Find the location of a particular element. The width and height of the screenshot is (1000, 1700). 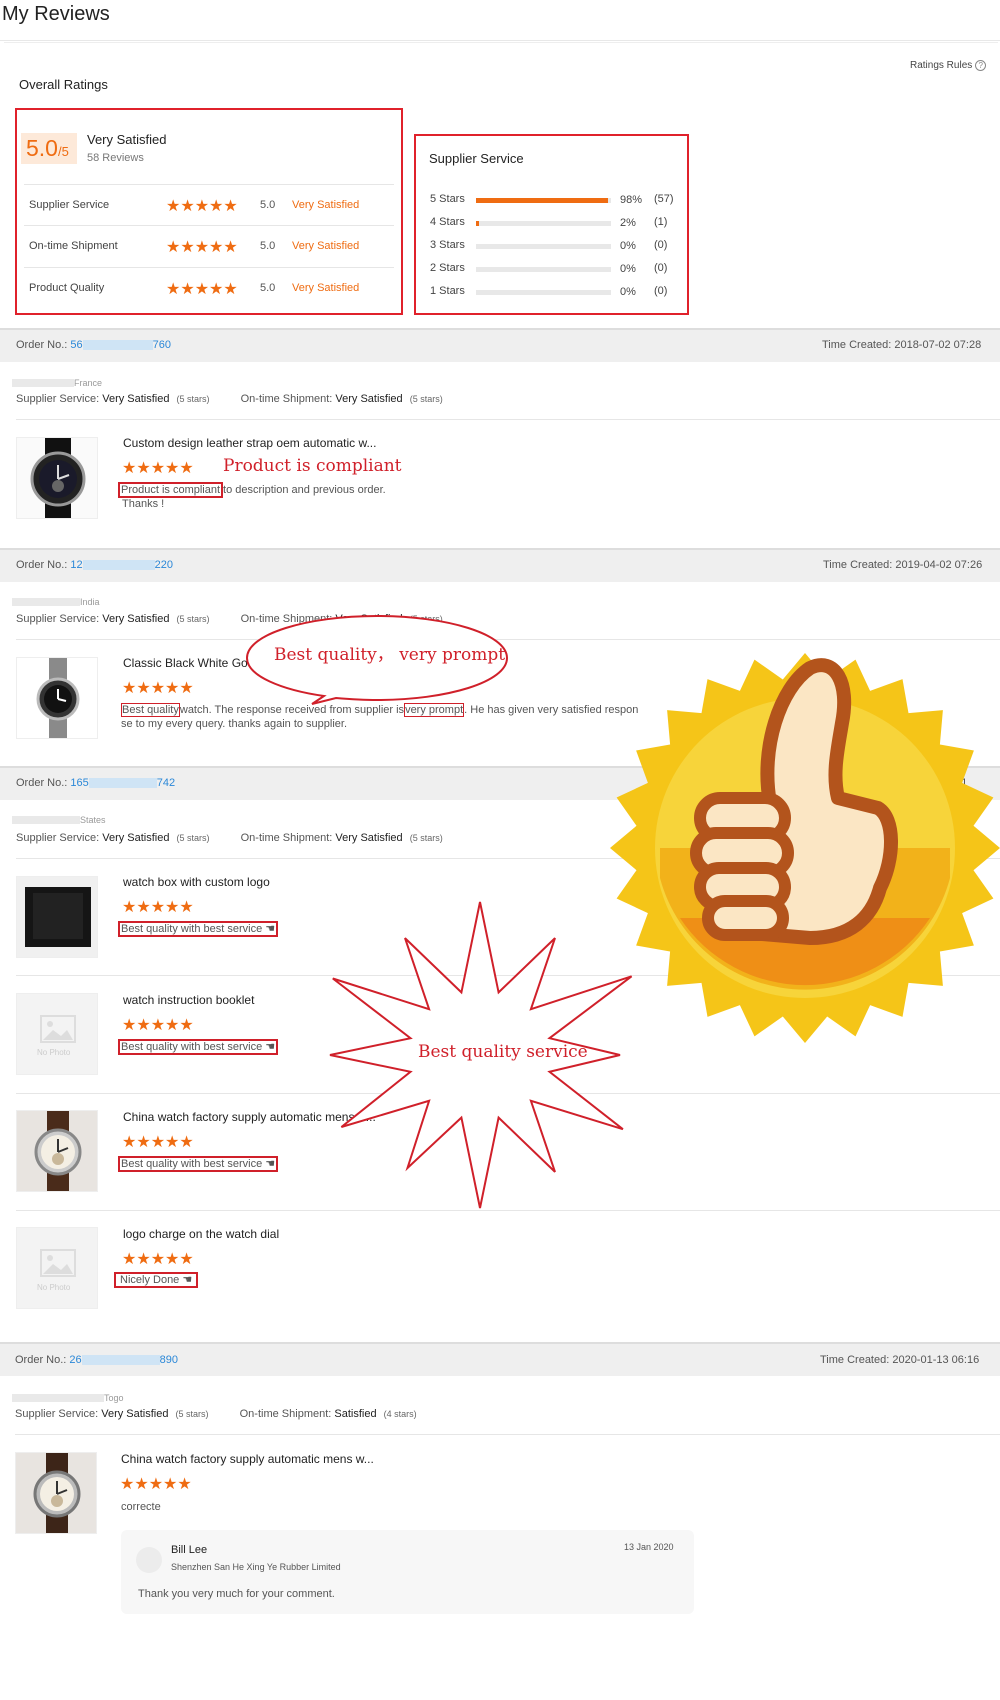

buyer-country: India is located at coordinates (56, 601).